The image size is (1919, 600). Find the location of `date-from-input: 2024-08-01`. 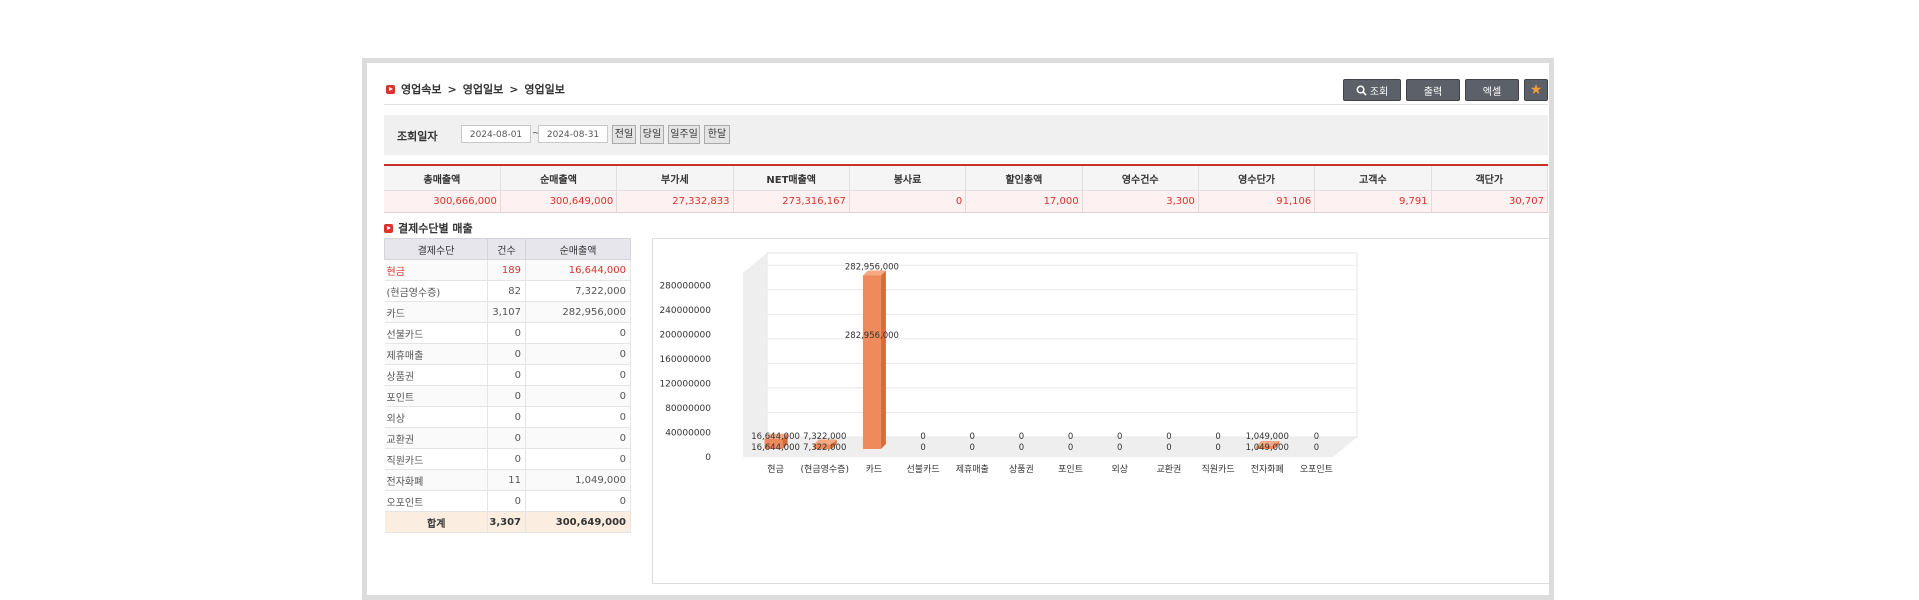

date-from-input: 2024-08-01 is located at coordinates (496, 134).